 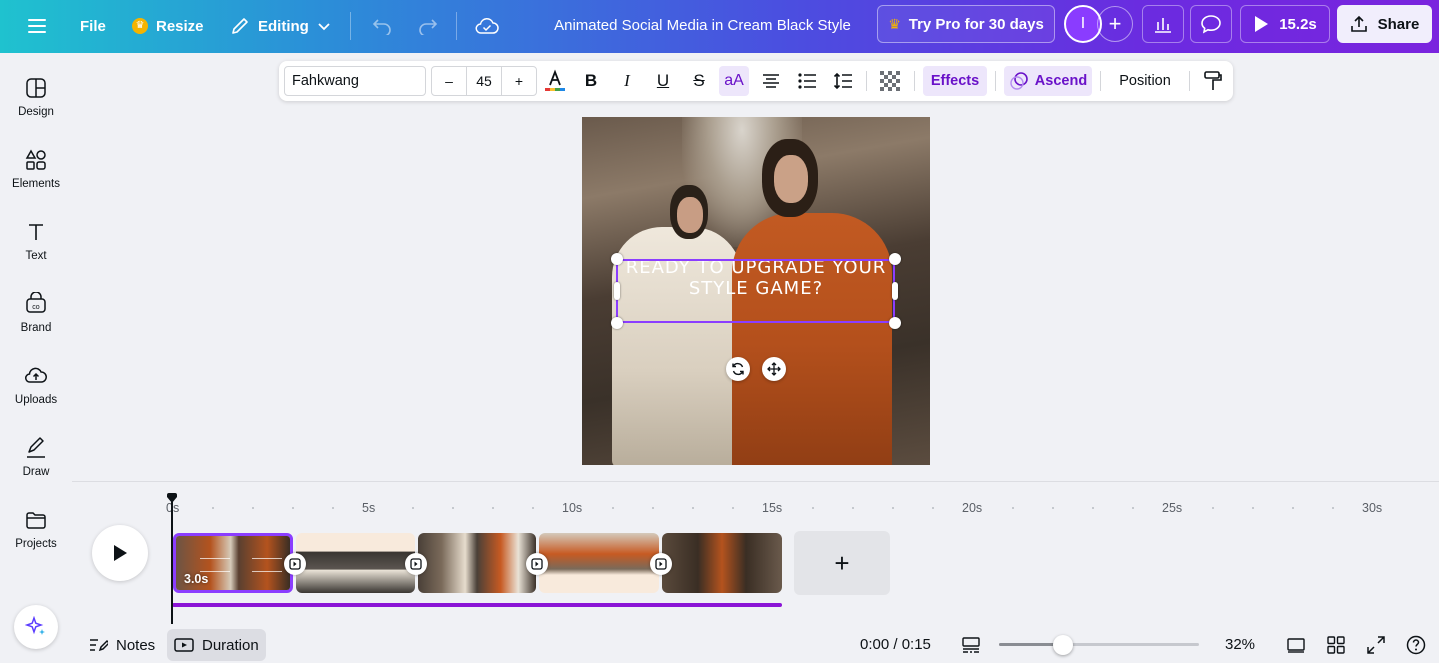 I want to click on photo-person-left-face, so click(x=690, y=215).